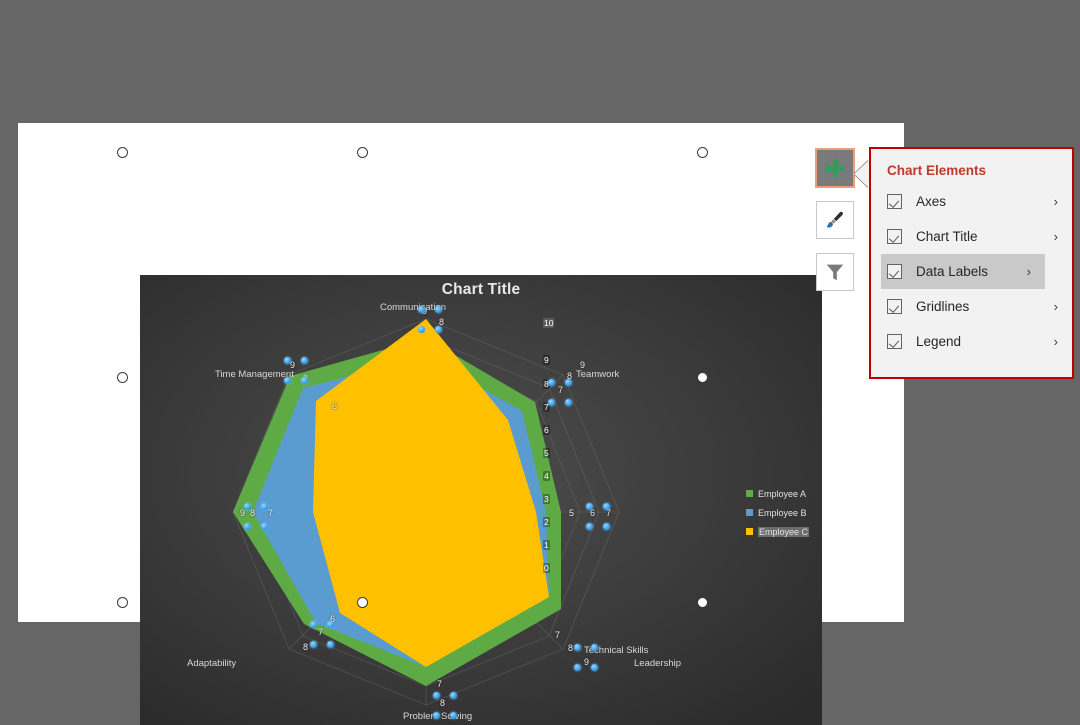 Image resolution: width=1080 pixels, height=725 pixels. What do you see at coordinates (749, 512) in the screenshot?
I see `legend-swatch-blue` at bounding box center [749, 512].